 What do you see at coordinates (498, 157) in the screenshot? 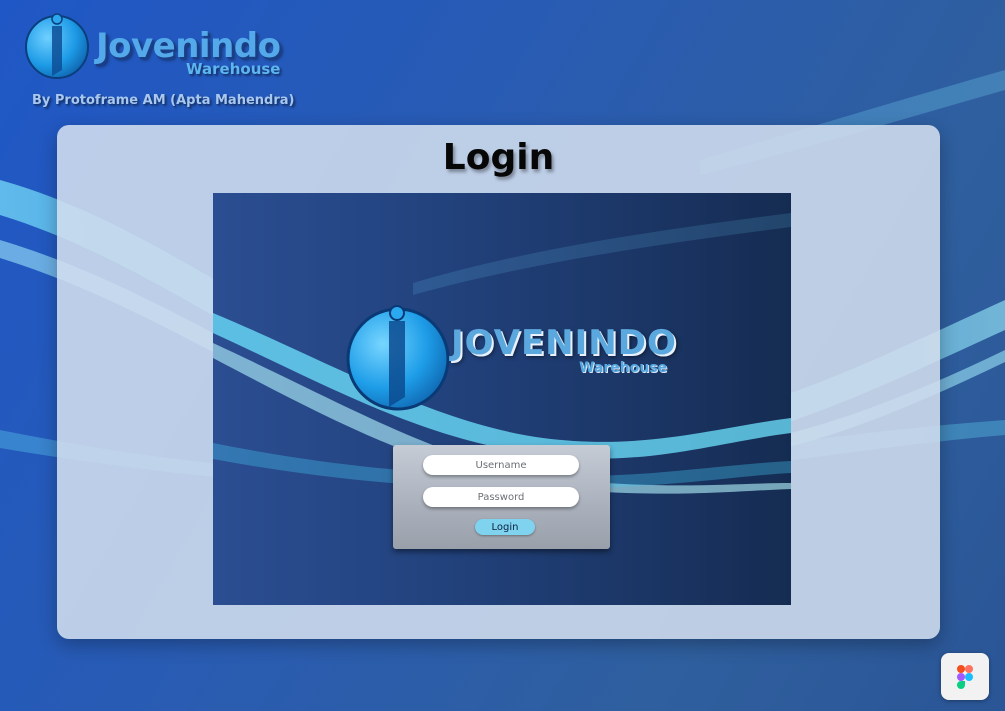
I see `page-title: Login` at bounding box center [498, 157].